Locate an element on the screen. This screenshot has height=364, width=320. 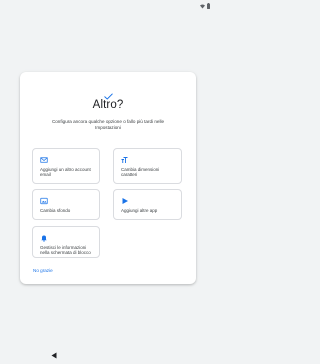
font-size-icon is located at coordinates (125, 160).